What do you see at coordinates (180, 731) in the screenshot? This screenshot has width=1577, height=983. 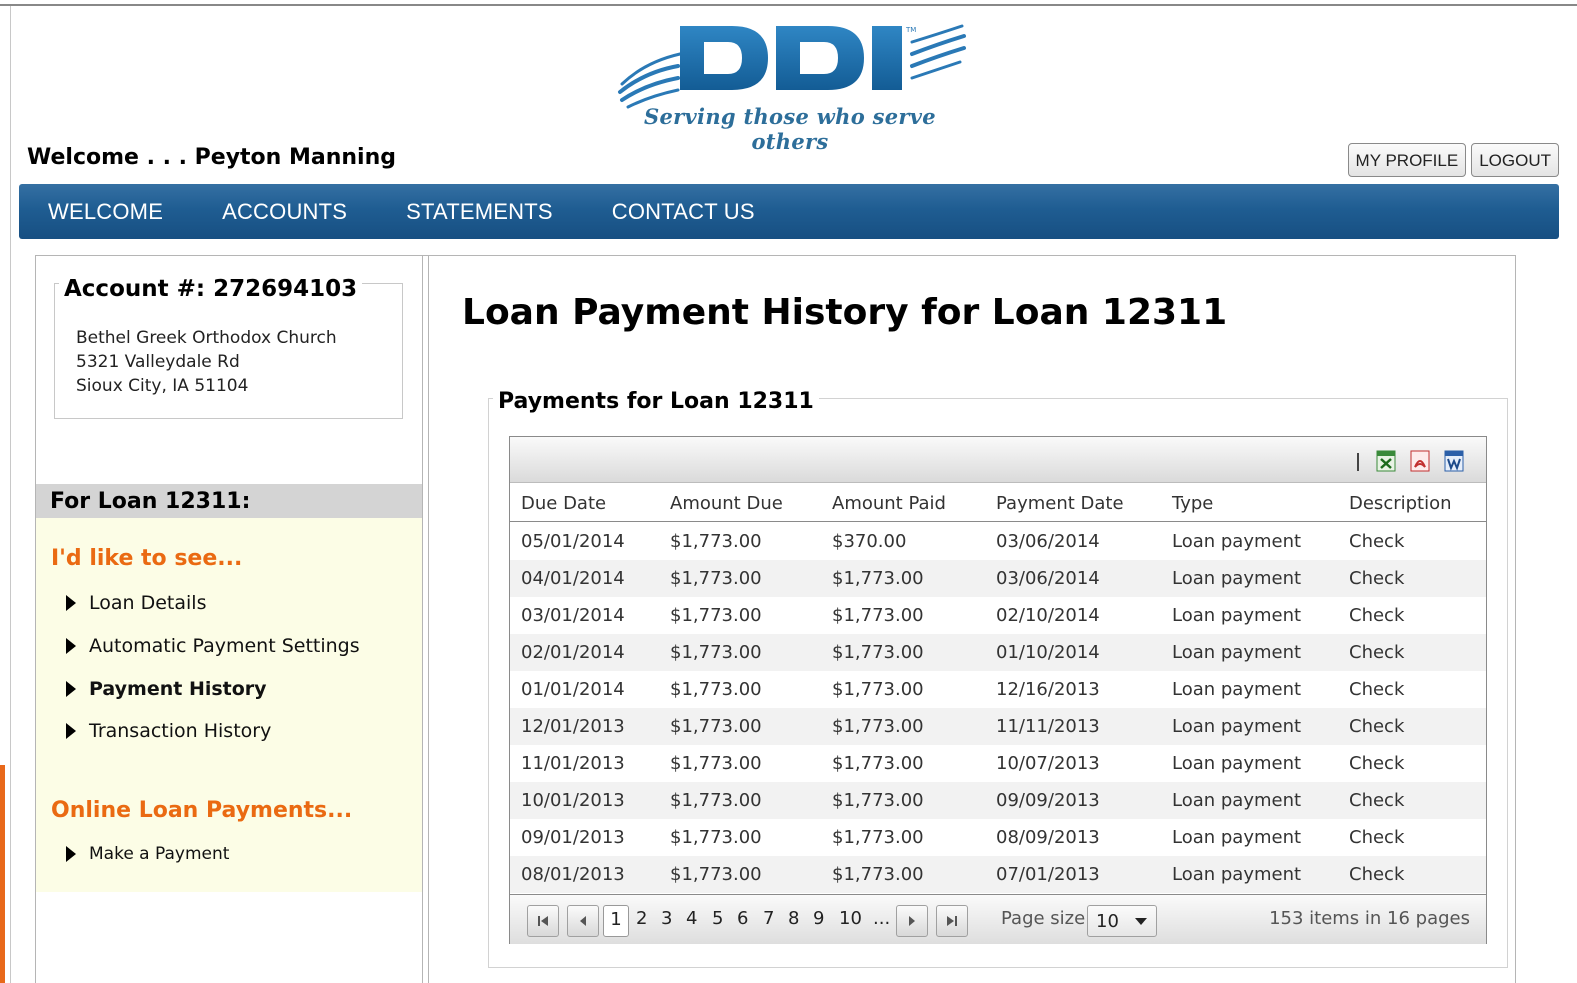 I see `sidebar-item-label: Transaction History` at bounding box center [180, 731].